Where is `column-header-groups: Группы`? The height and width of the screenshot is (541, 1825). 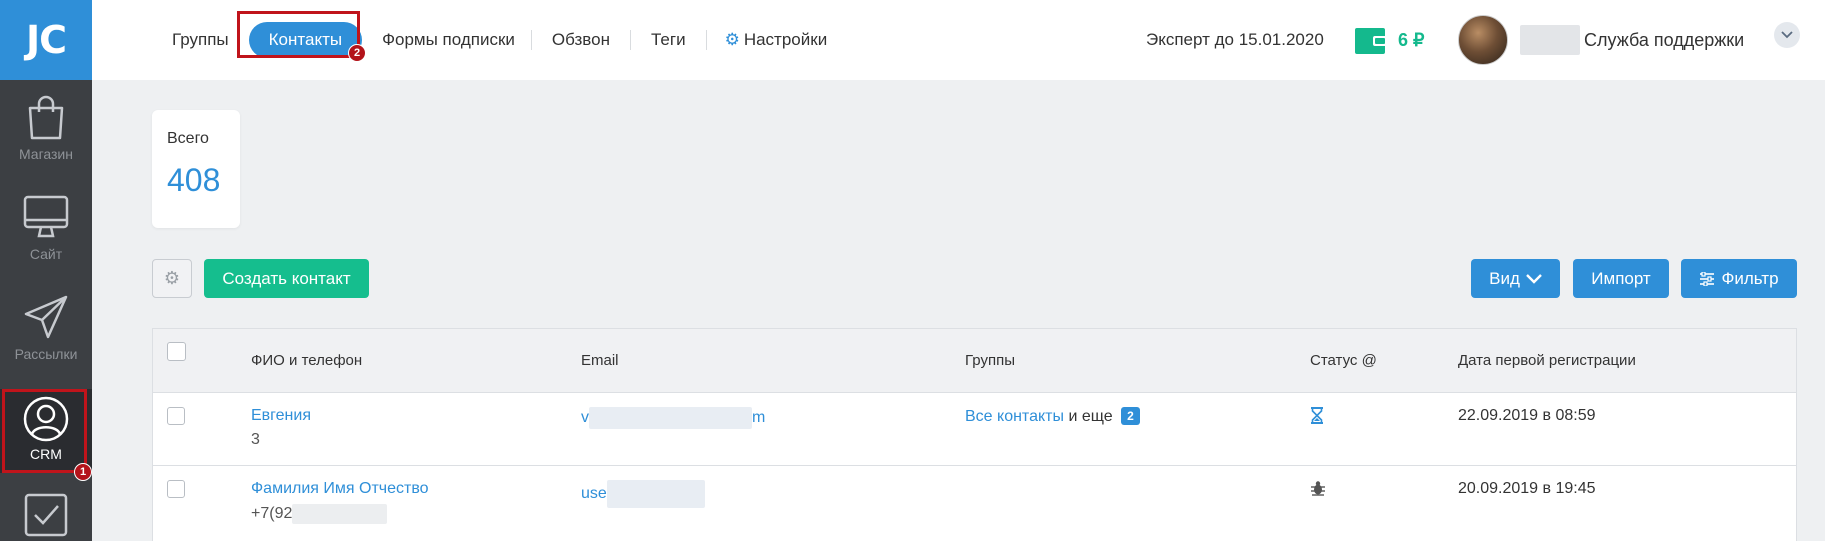
column-header-groups: Группы is located at coordinates (990, 360).